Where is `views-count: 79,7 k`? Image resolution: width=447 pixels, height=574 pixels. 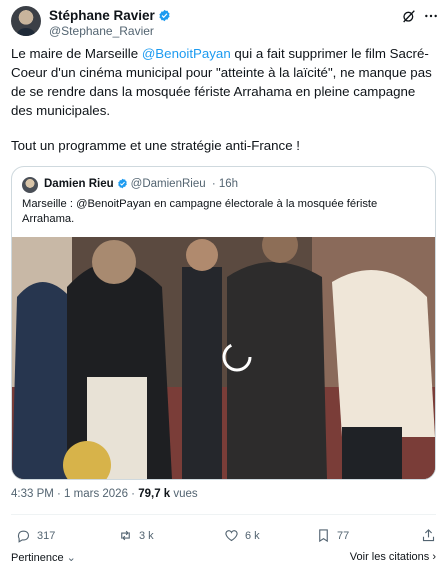 views-count: 79,7 k is located at coordinates (154, 494).